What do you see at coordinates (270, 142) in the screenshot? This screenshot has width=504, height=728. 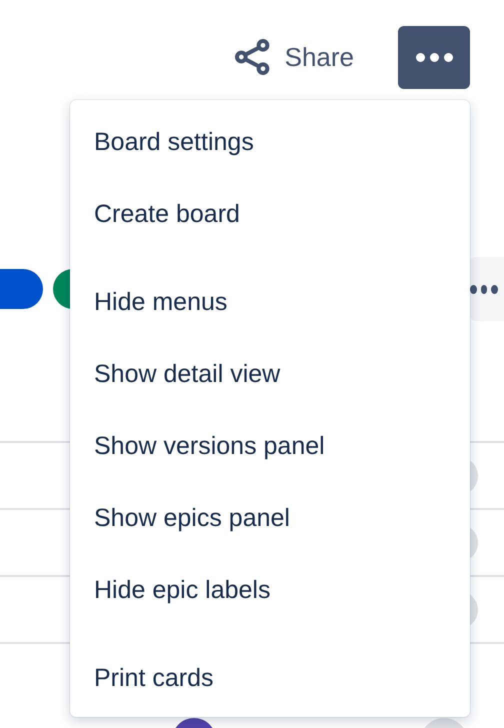 I see `menu-item: Board settings` at bounding box center [270, 142].